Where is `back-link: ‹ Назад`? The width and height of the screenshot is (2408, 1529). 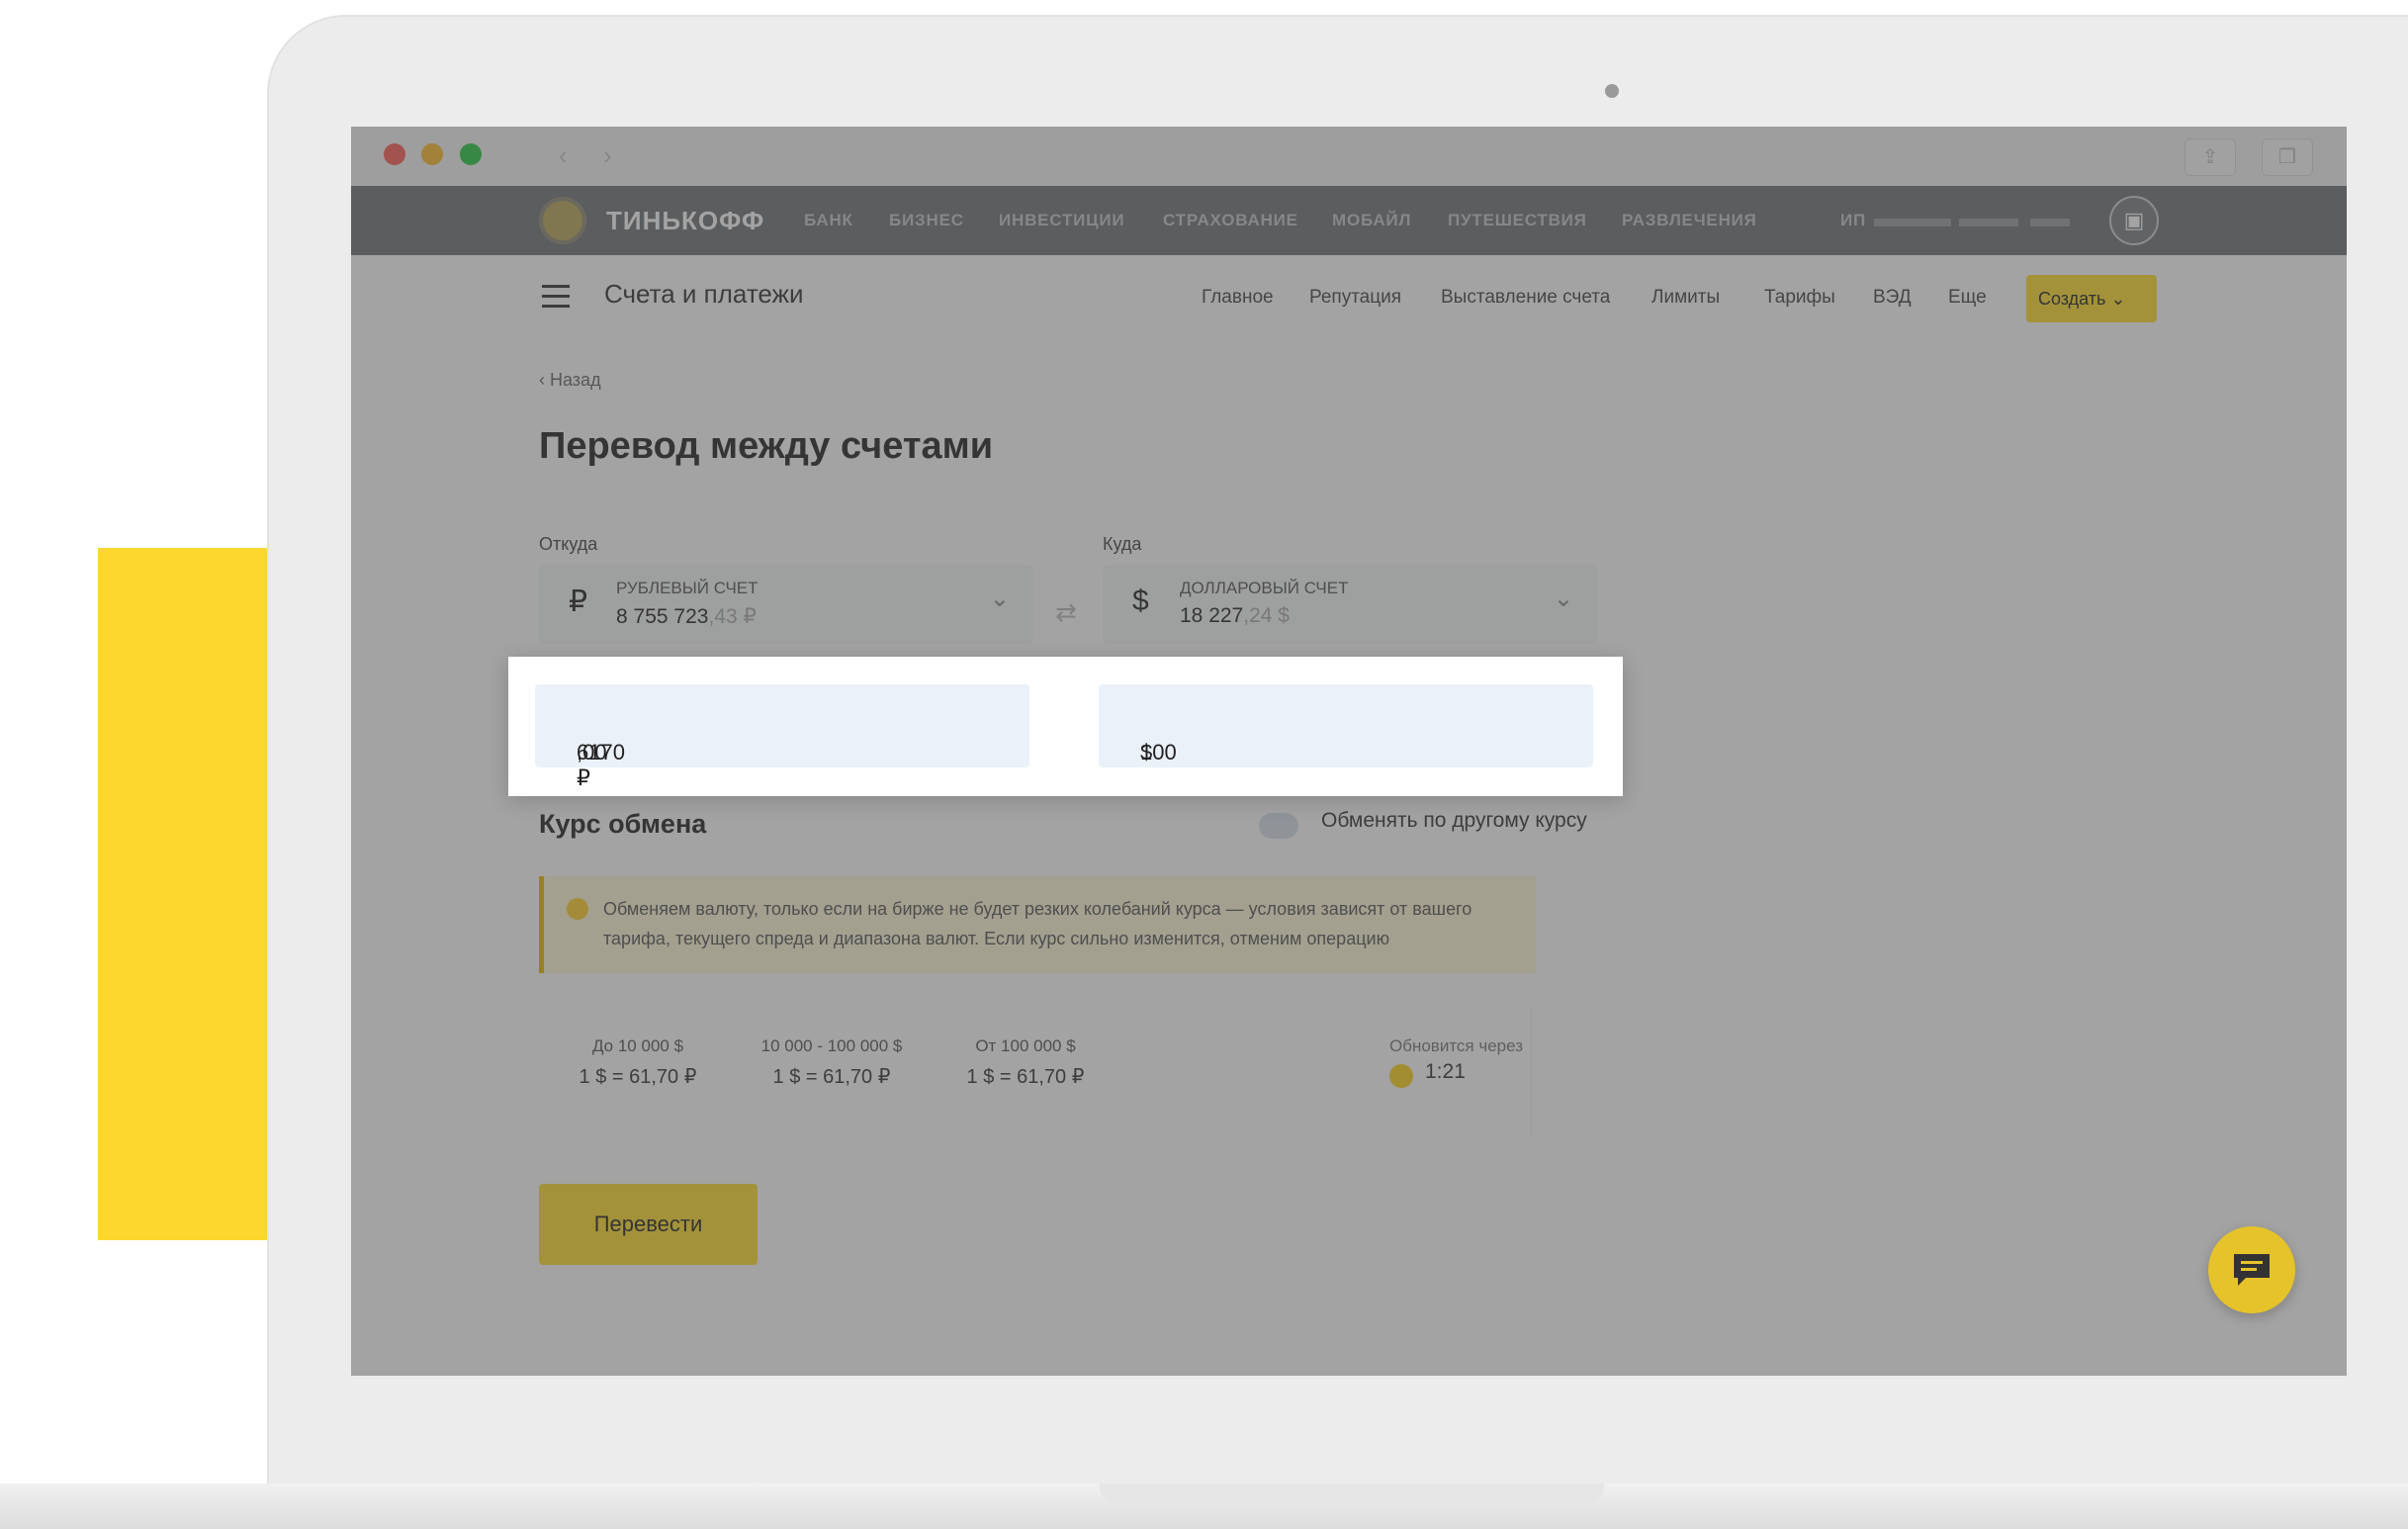
back-link: ‹ Назад is located at coordinates (570, 380).